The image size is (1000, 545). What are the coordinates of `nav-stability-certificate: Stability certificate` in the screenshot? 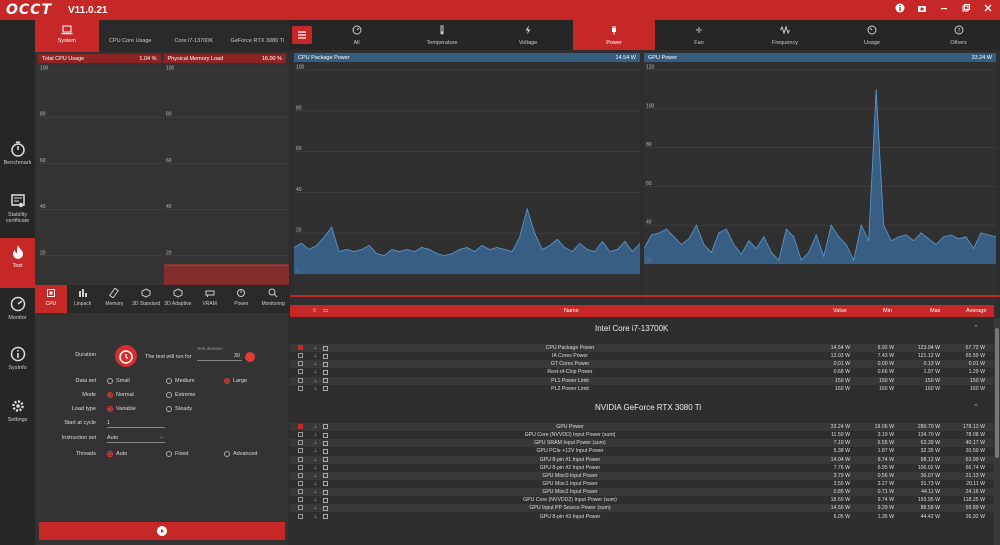 It's located at (17, 212).